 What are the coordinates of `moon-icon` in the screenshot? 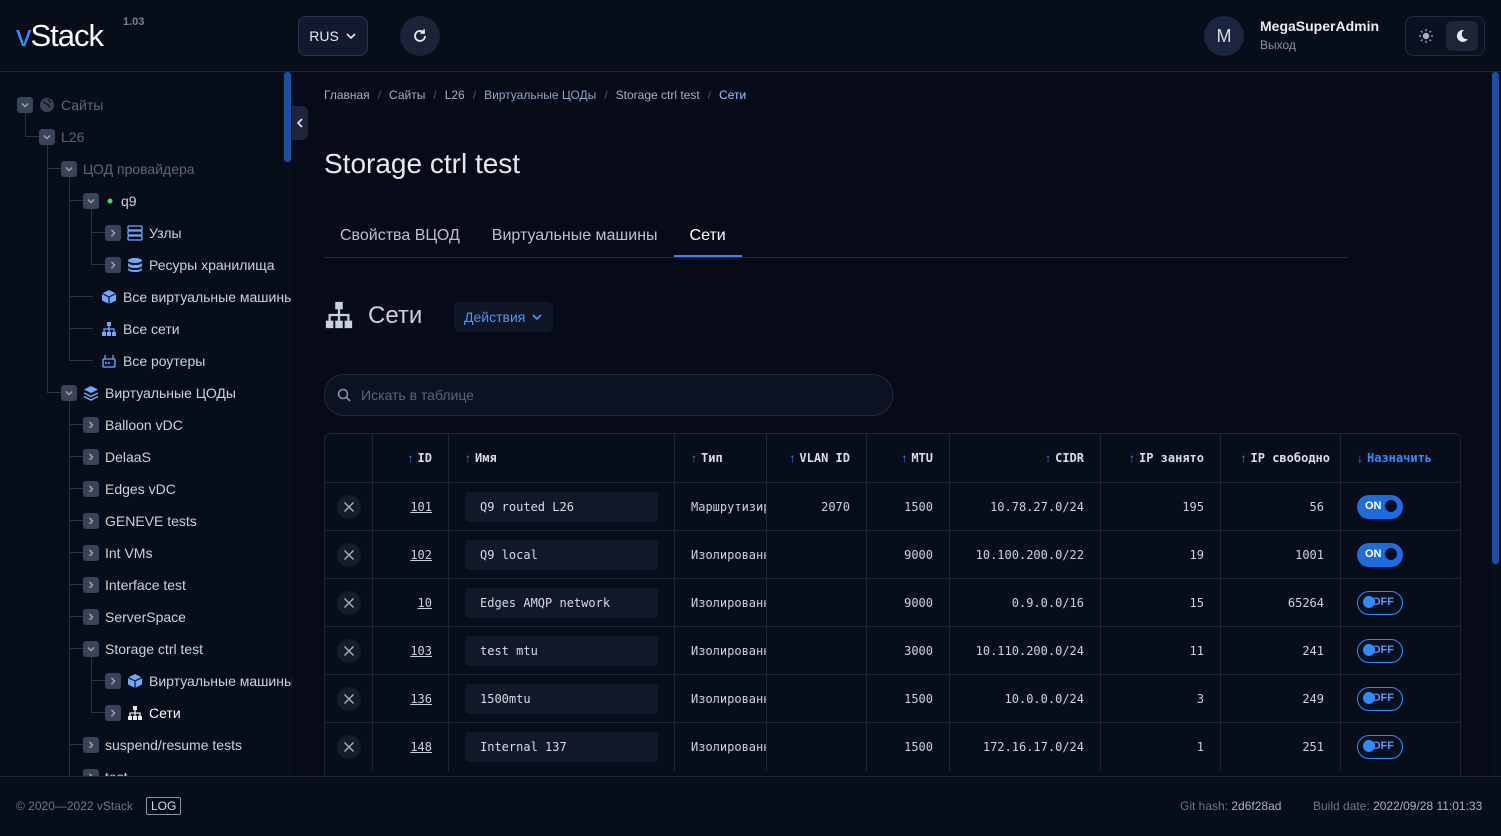 It's located at (1462, 36).